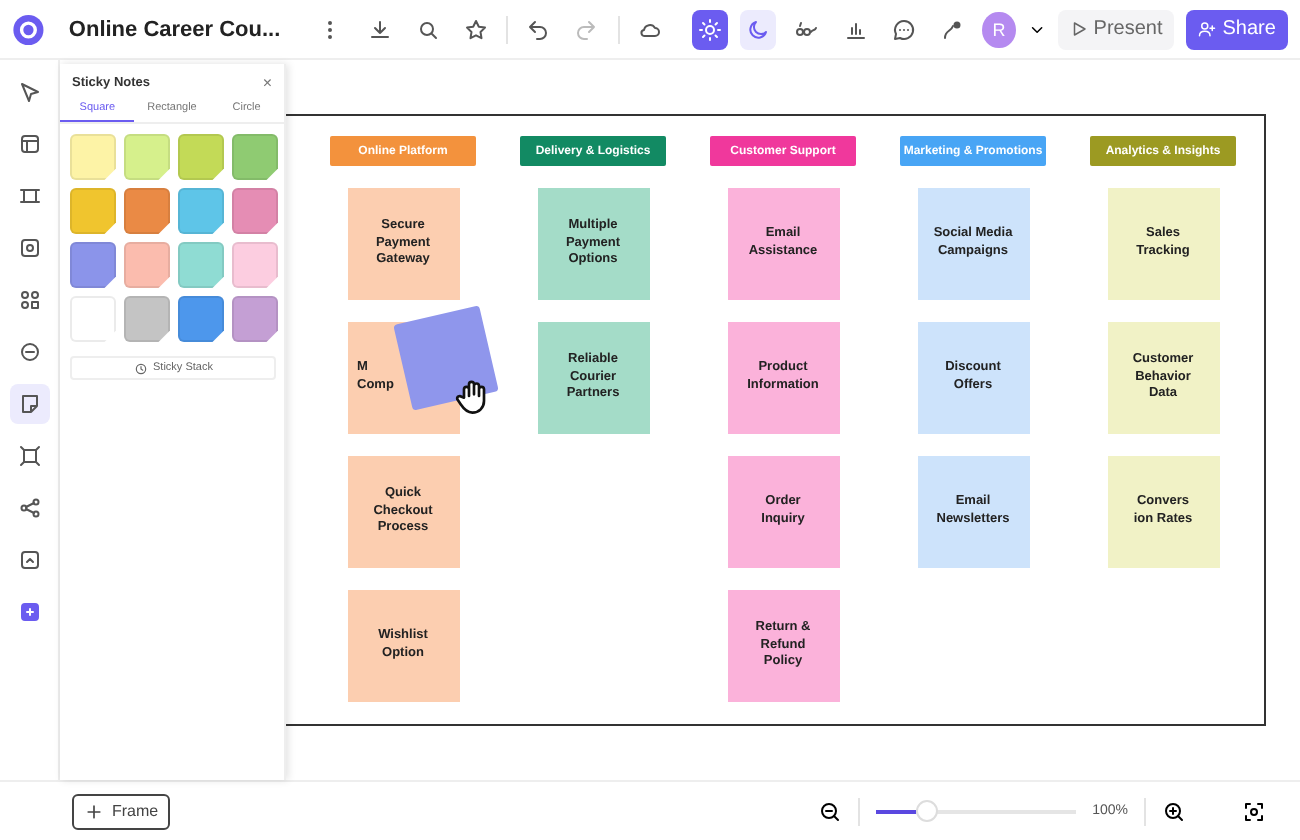 The height and width of the screenshot is (840, 1300). Describe the element at coordinates (999, 29) in the screenshot. I see `user-avatar: R` at that location.